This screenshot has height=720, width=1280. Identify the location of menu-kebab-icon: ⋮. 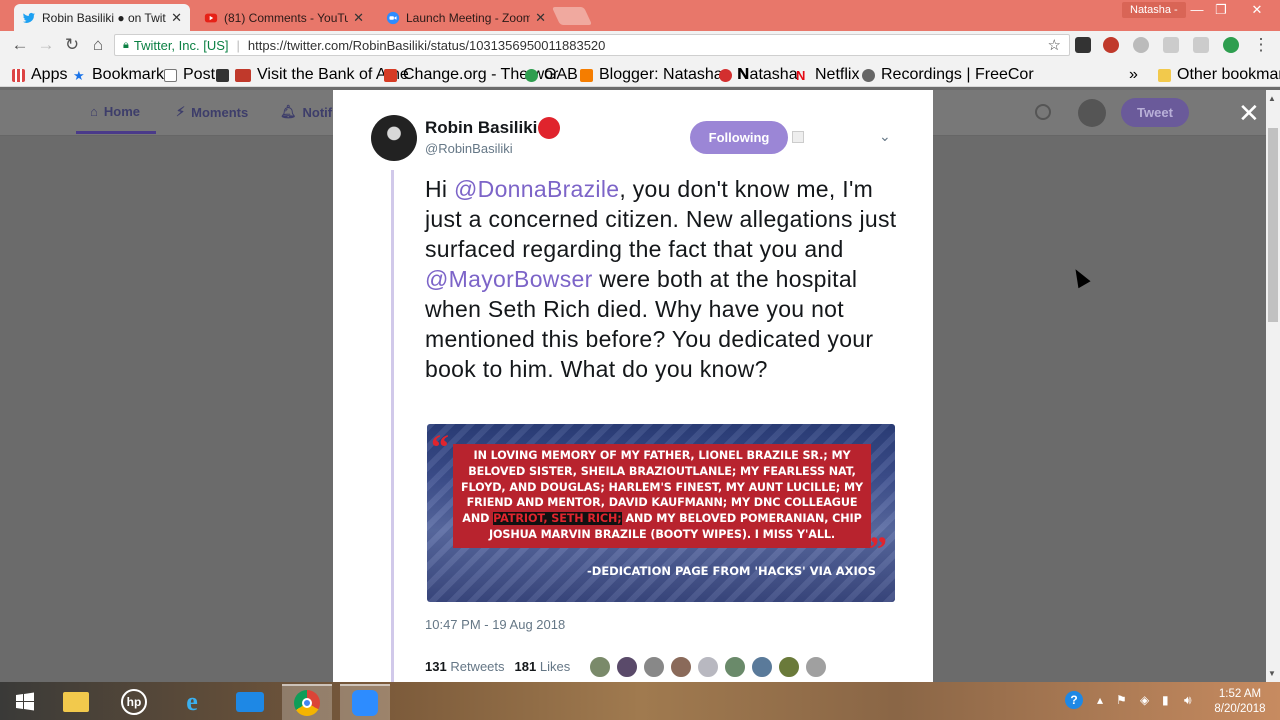
(1261, 45).